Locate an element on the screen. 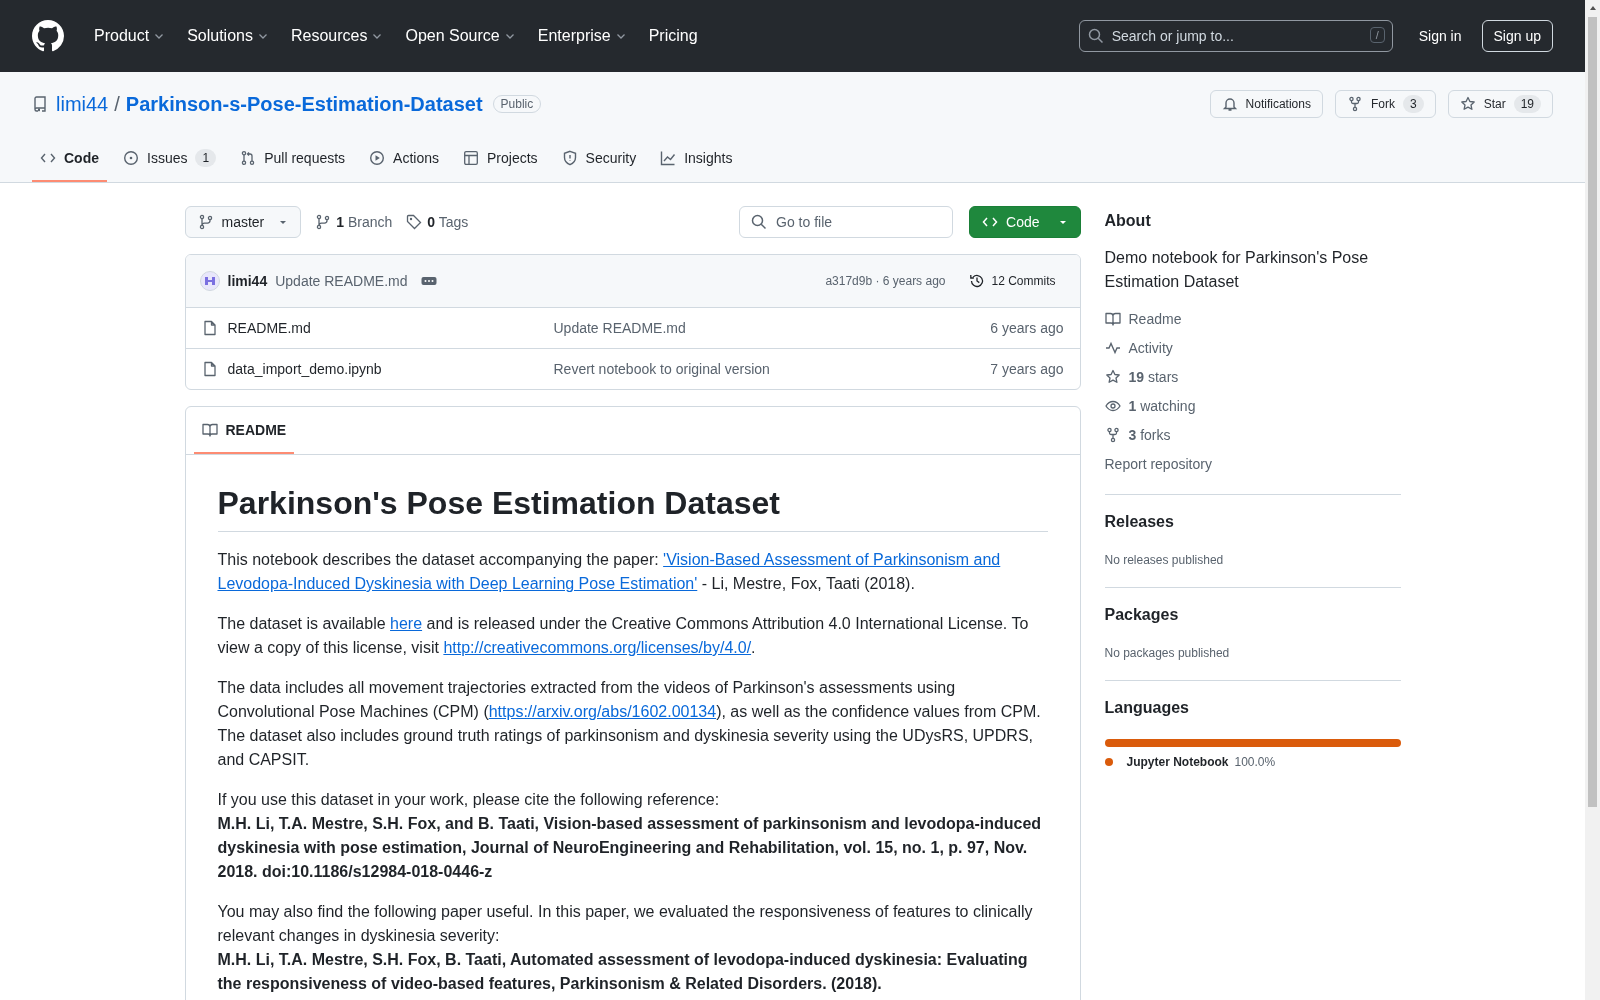  readme-paragraph: The dataset is available here and is released under the Creative Commons Attribution 4.0 International License. To view a copy of this license, visit http://creativecommons.org/licenses/by/4.0/. is located at coordinates (623, 636).